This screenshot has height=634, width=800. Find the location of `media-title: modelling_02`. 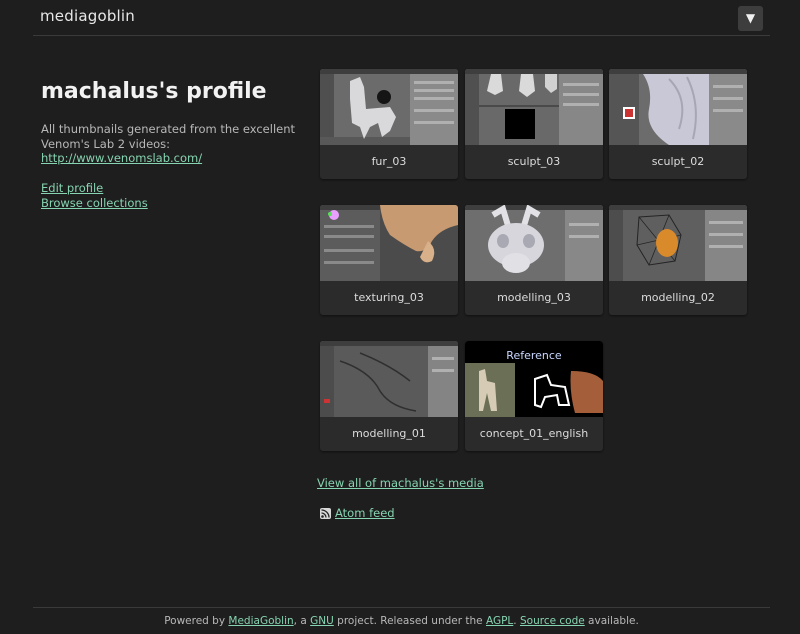

media-title: modelling_02 is located at coordinates (678, 297).